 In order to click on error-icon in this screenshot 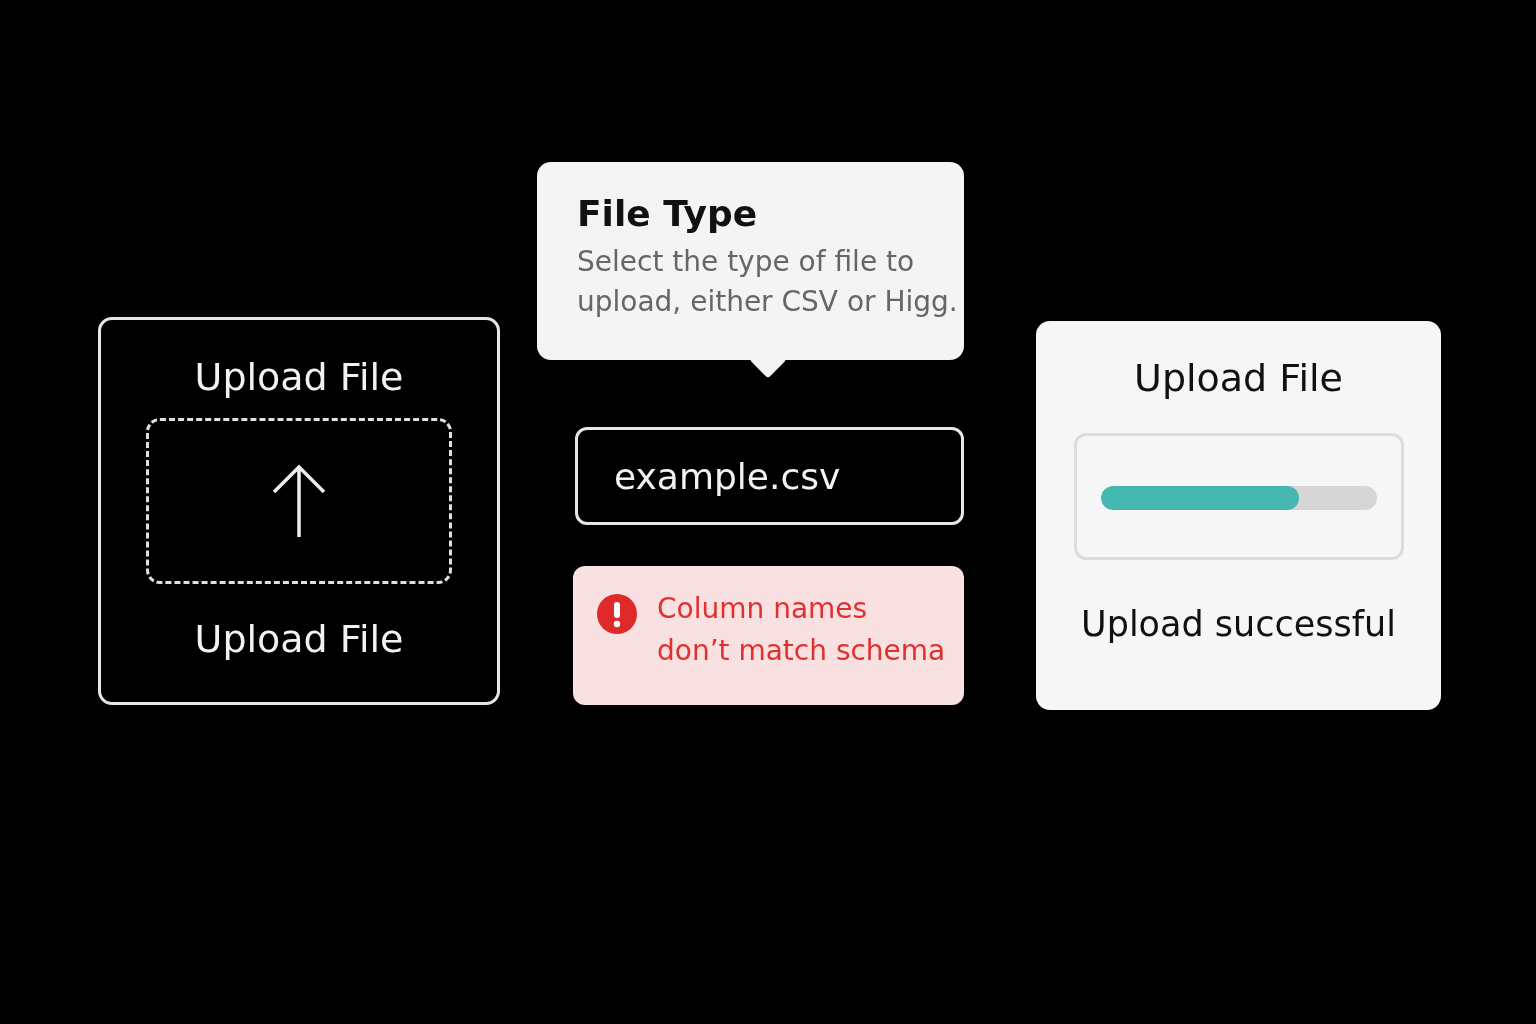, I will do `click(617, 614)`.